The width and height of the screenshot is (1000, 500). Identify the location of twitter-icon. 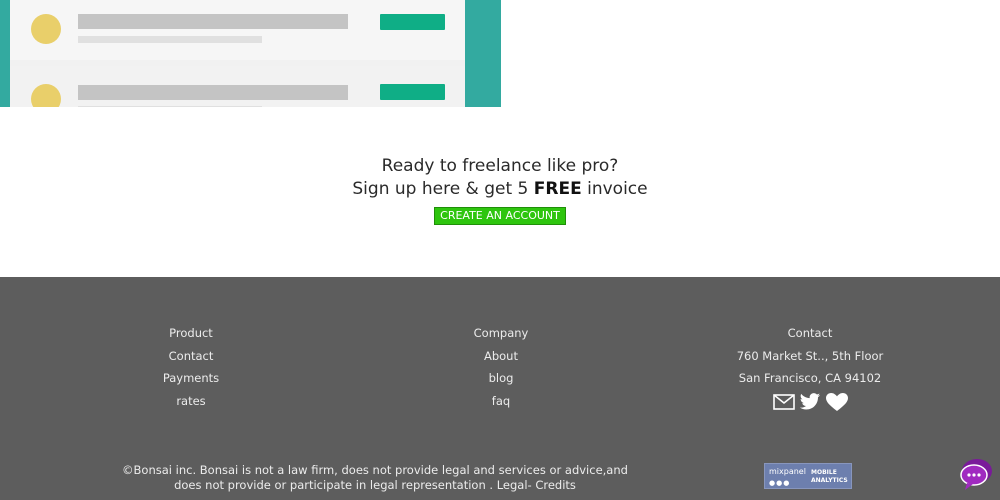
(810, 402).